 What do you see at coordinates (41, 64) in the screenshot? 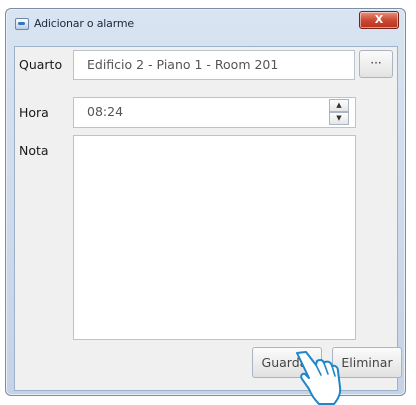
I see `quarto-label: Quarto` at bounding box center [41, 64].